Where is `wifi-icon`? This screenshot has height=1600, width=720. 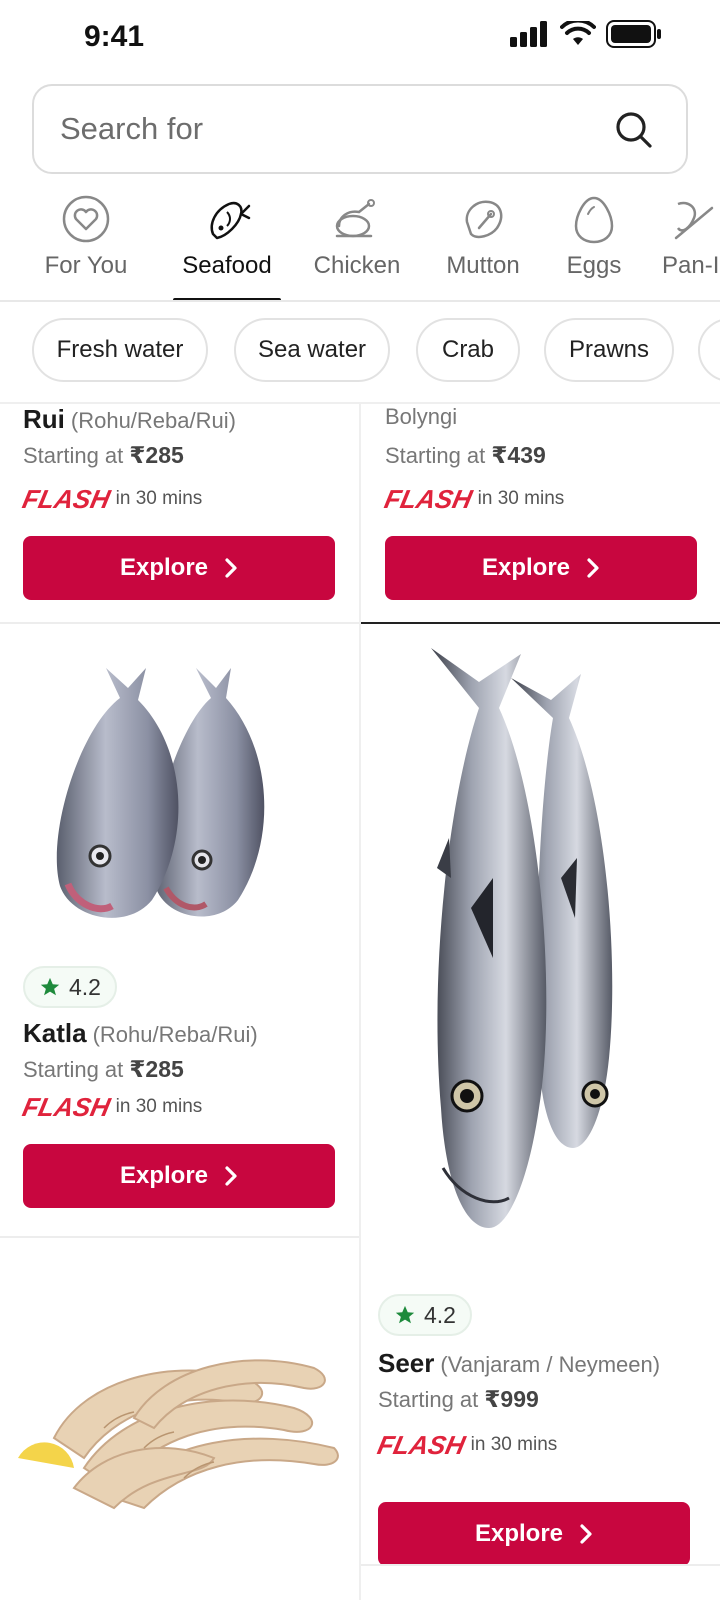 wifi-icon is located at coordinates (578, 33).